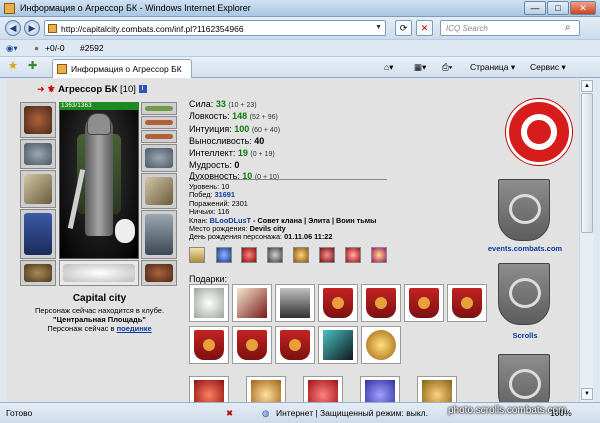 The width and height of the screenshot is (600, 423). I want to click on maximize-button: □, so click(558, 8).